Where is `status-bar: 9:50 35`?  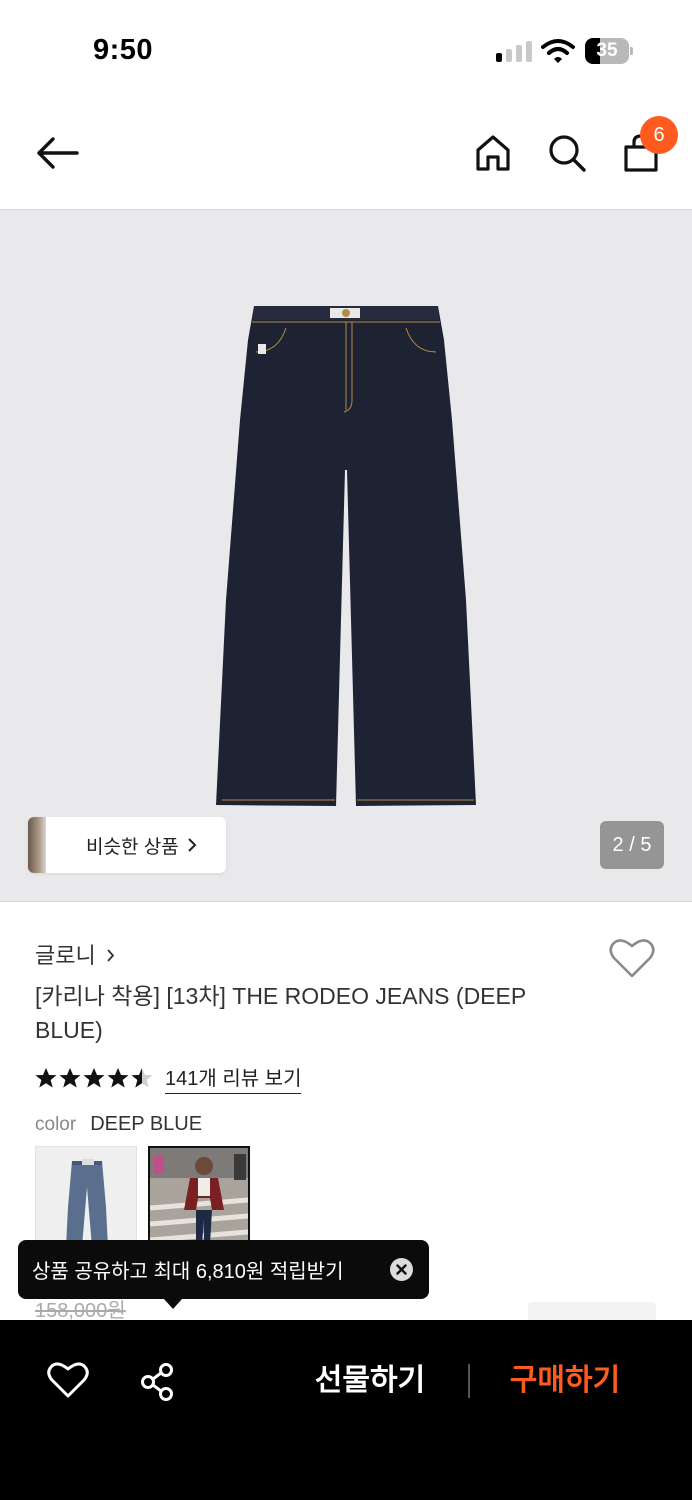
status-bar: 9:50 35 is located at coordinates (346, 50).